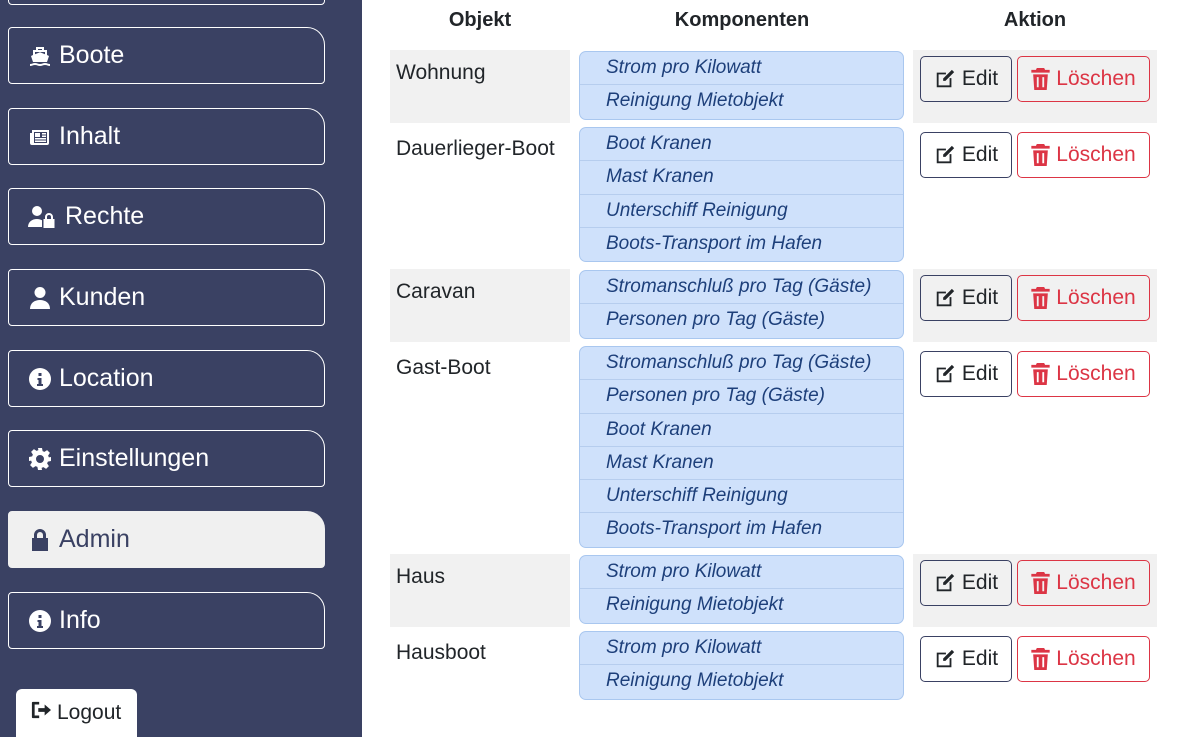 Image resolution: width=1200 pixels, height=737 pixels. What do you see at coordinates (441, 652) in the screenshot?
I see `objekt-name: Hausboot` at bounding box center [441, 652].